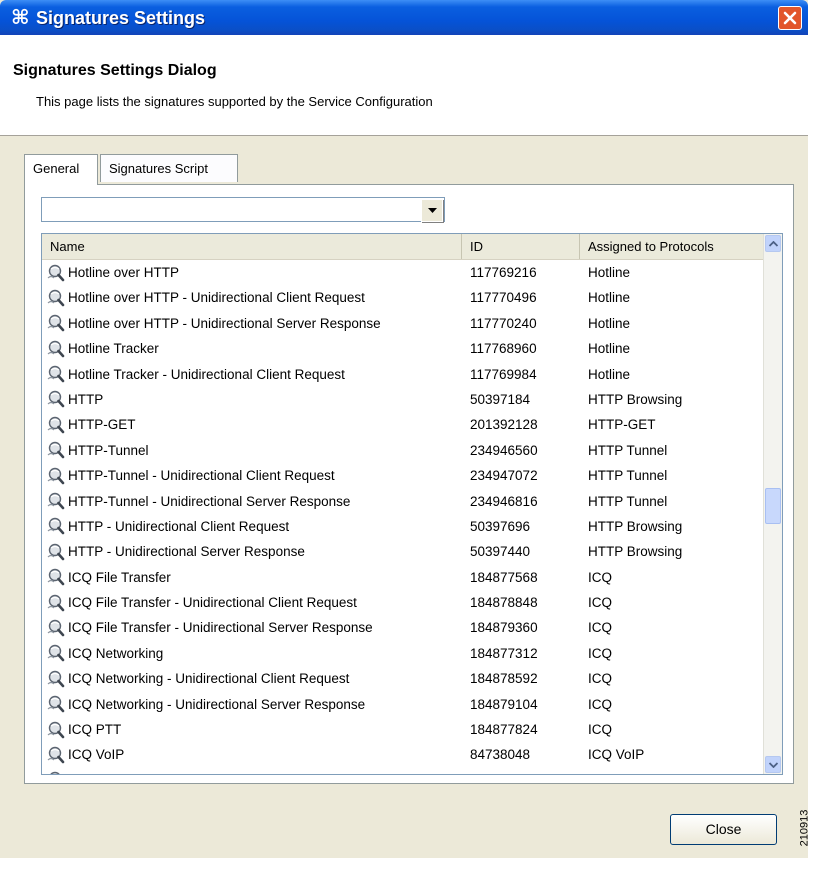  Describe the element at coordinates (500, 526) in the screenshot. I see `cell-id: 50397696` at that location.